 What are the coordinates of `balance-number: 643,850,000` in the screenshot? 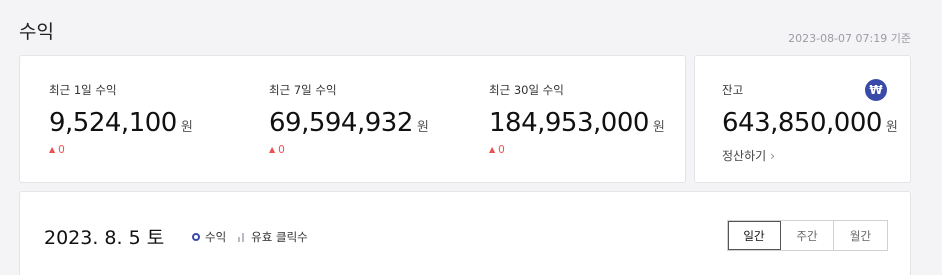 It's located at (802, 123).